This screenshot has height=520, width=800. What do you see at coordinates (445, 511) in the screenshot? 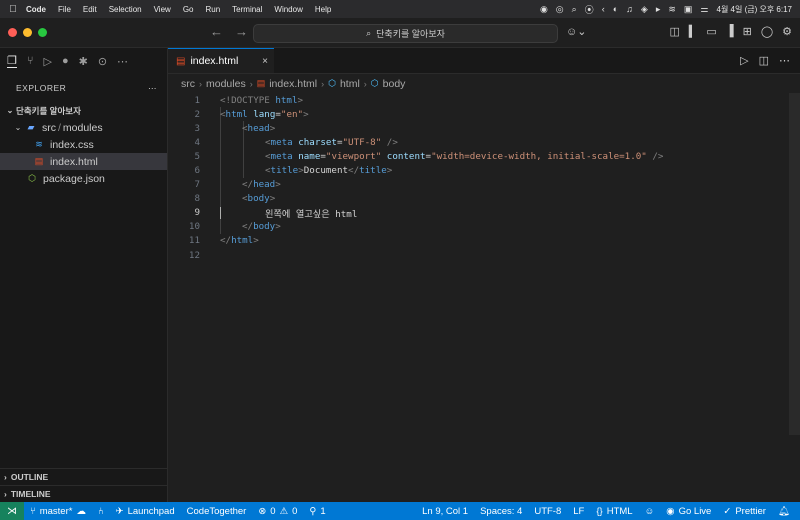
I see `status-cursor-position: Ln 9, Col 1` at bounding box center [445, 511].